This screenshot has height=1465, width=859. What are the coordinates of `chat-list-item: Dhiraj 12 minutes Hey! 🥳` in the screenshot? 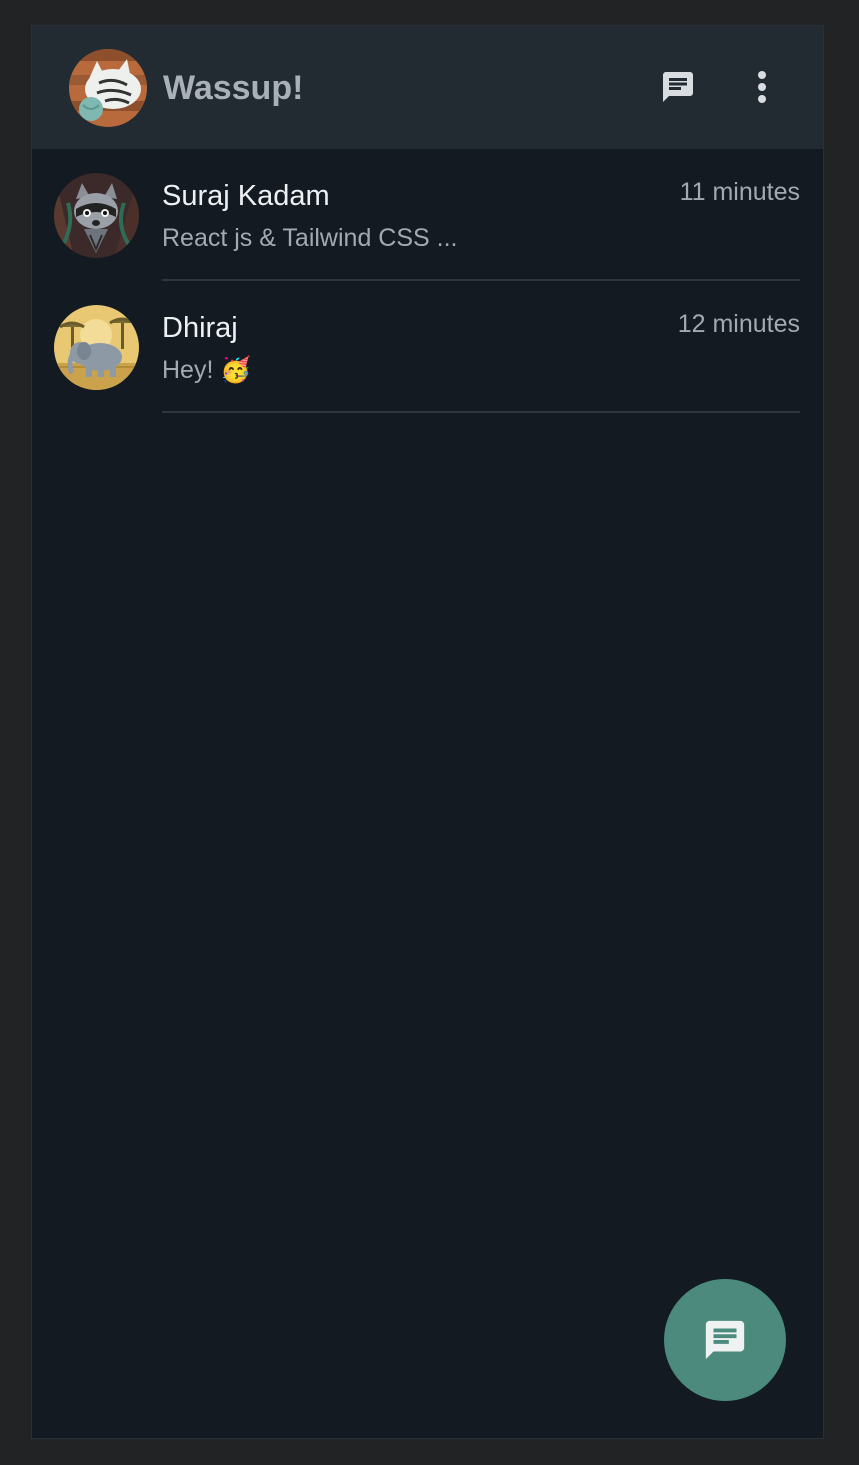 It's located at (427, 347).